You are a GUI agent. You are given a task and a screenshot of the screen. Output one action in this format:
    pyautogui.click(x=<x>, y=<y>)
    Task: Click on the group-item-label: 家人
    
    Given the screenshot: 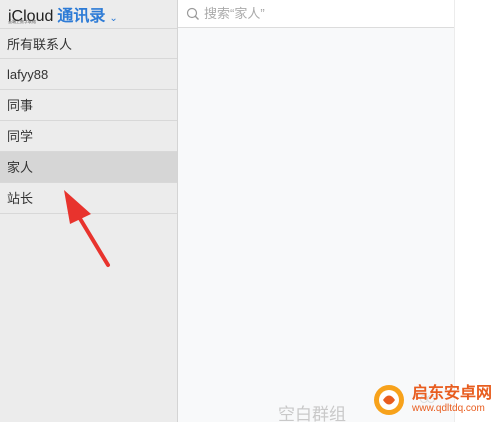 What is the action you would take?
    pyautogui.click(x=20, y=167)
    